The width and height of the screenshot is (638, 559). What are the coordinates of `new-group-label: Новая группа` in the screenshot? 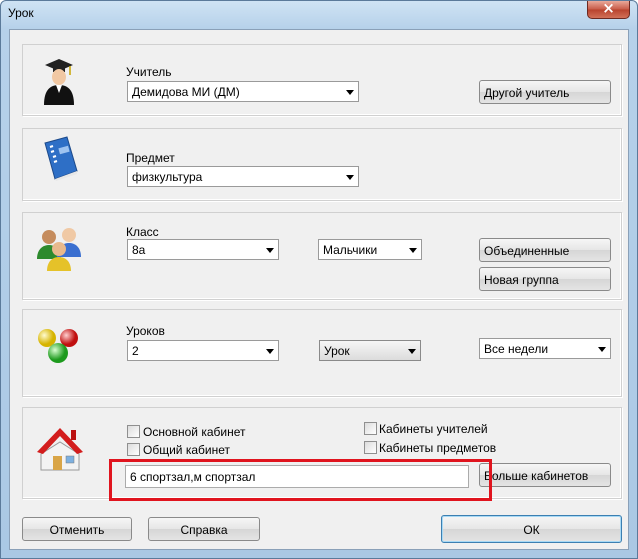 It's located at (521, 280).